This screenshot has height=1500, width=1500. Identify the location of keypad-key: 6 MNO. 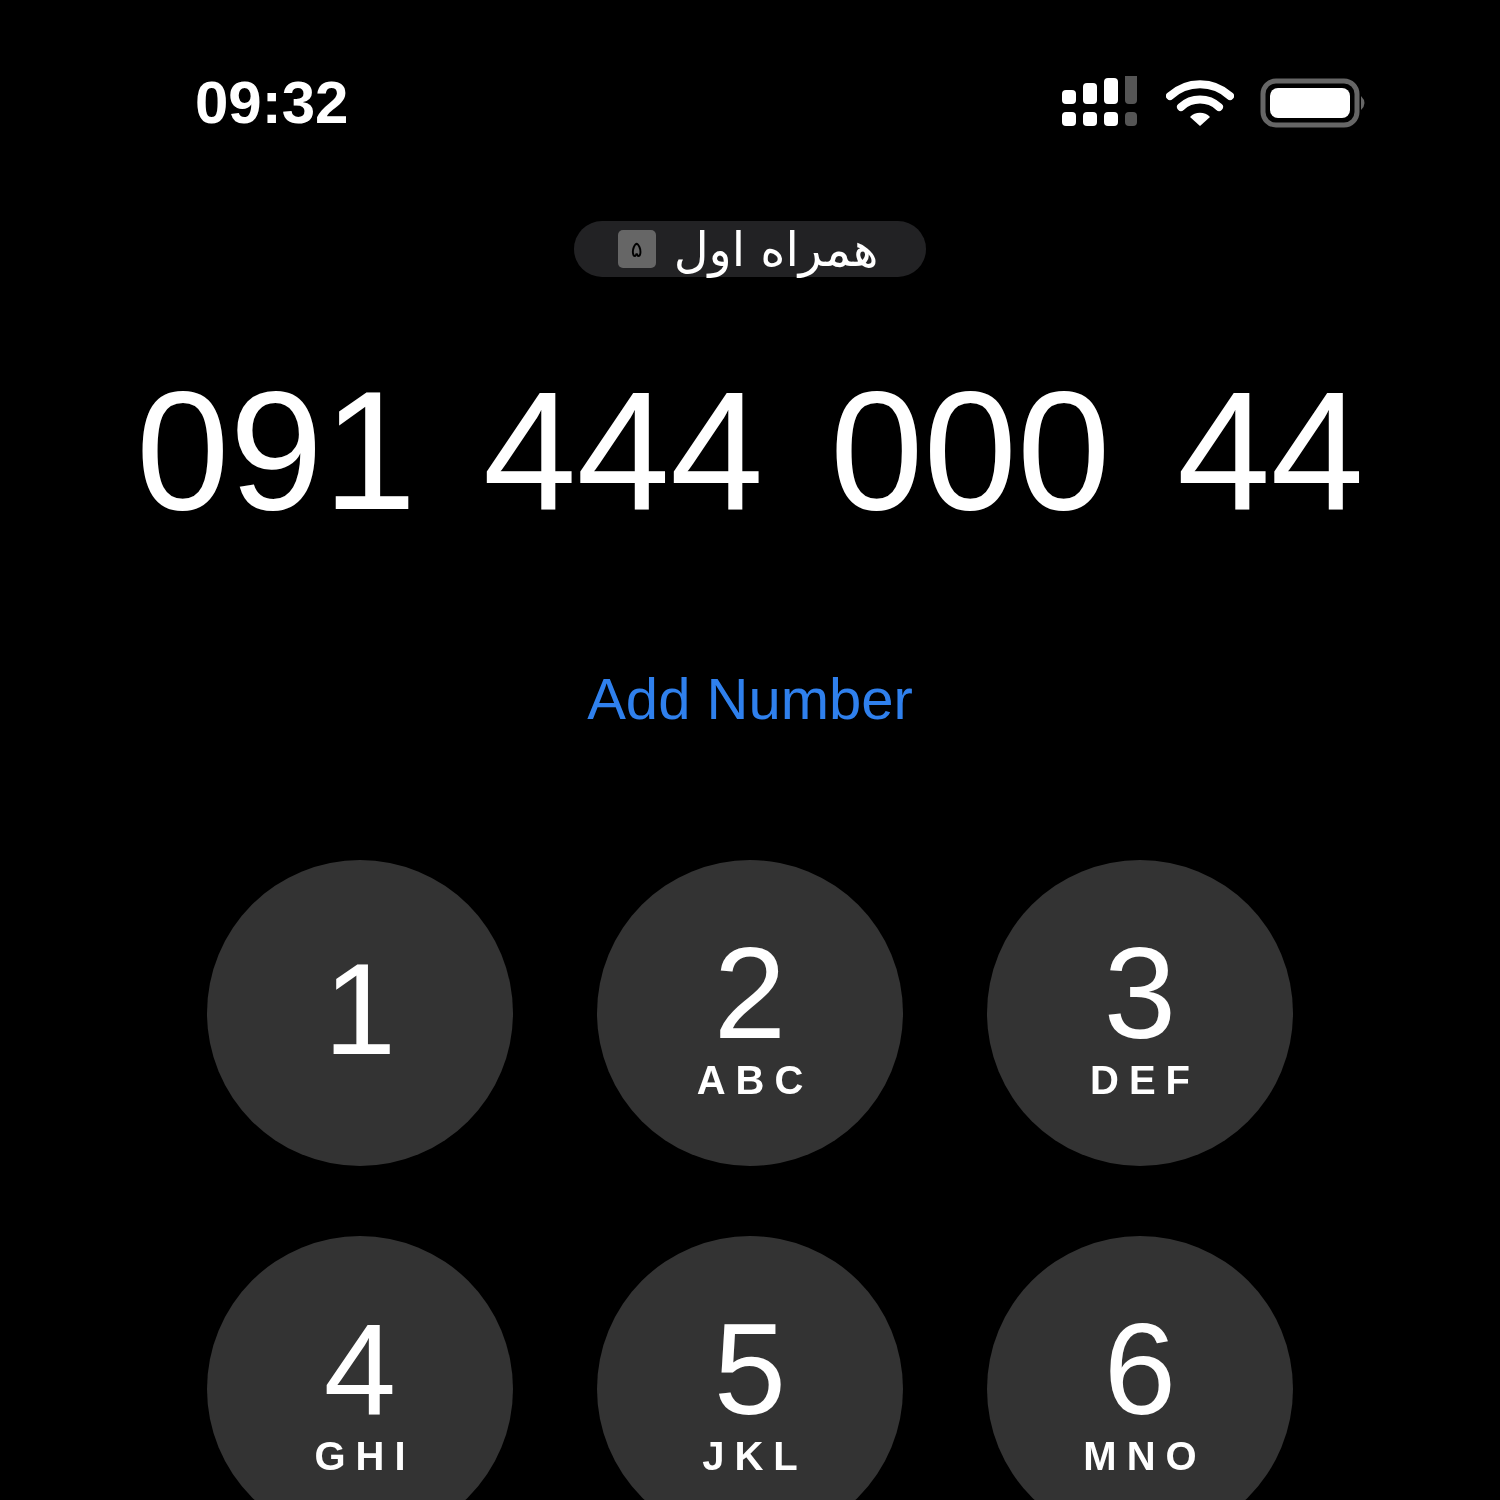
(1140, 1368).